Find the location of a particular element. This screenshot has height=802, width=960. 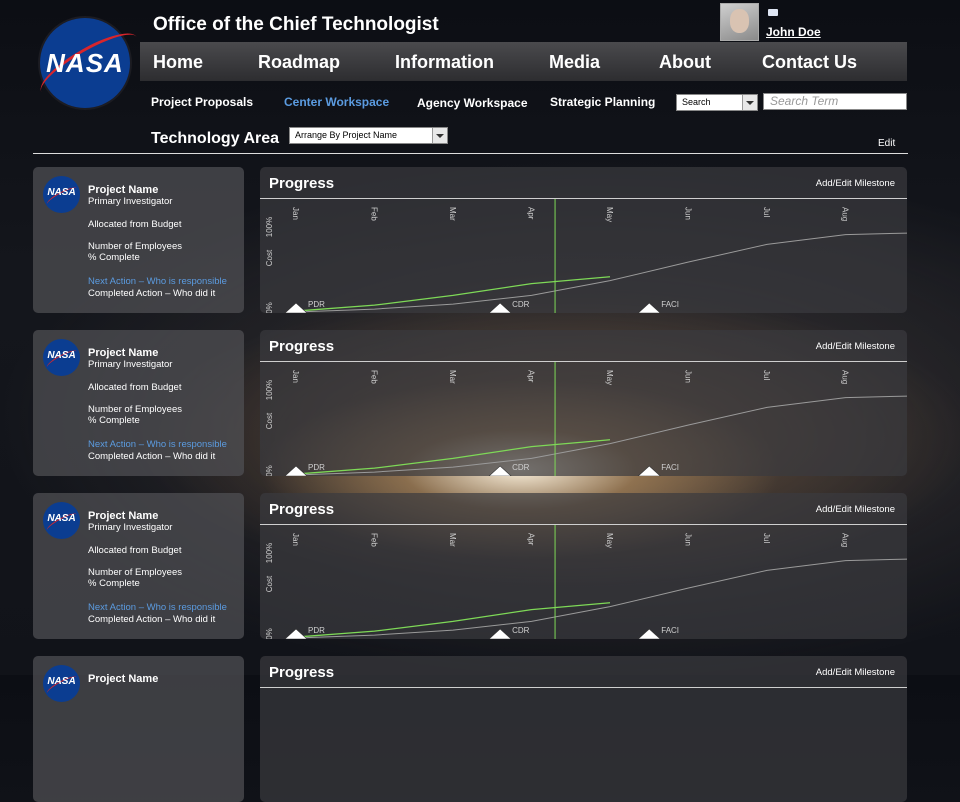

subnav-strategic-planning: Strategic Planning is located at coordinates (602, 102).